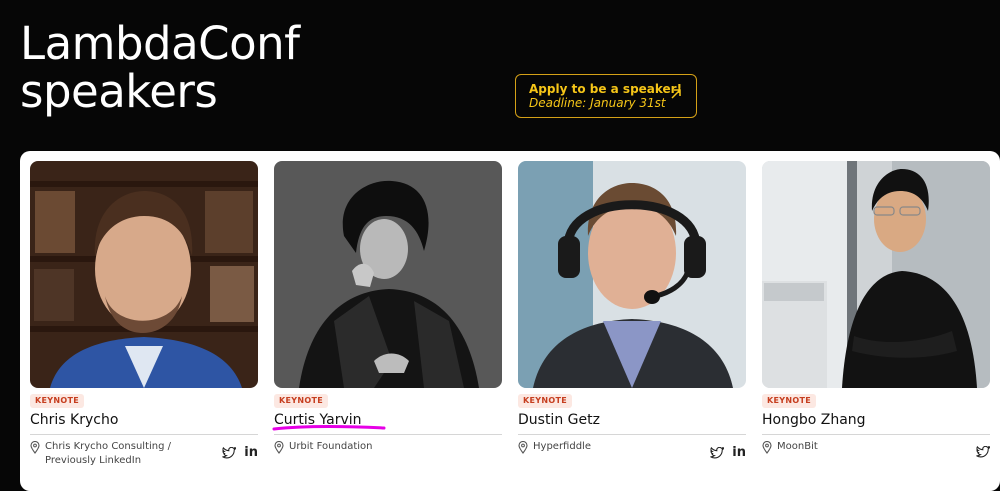 The width and height of the screenshot is (1000, 491). I want to click on speaker-organization: MoonBit, so click(797, 446).